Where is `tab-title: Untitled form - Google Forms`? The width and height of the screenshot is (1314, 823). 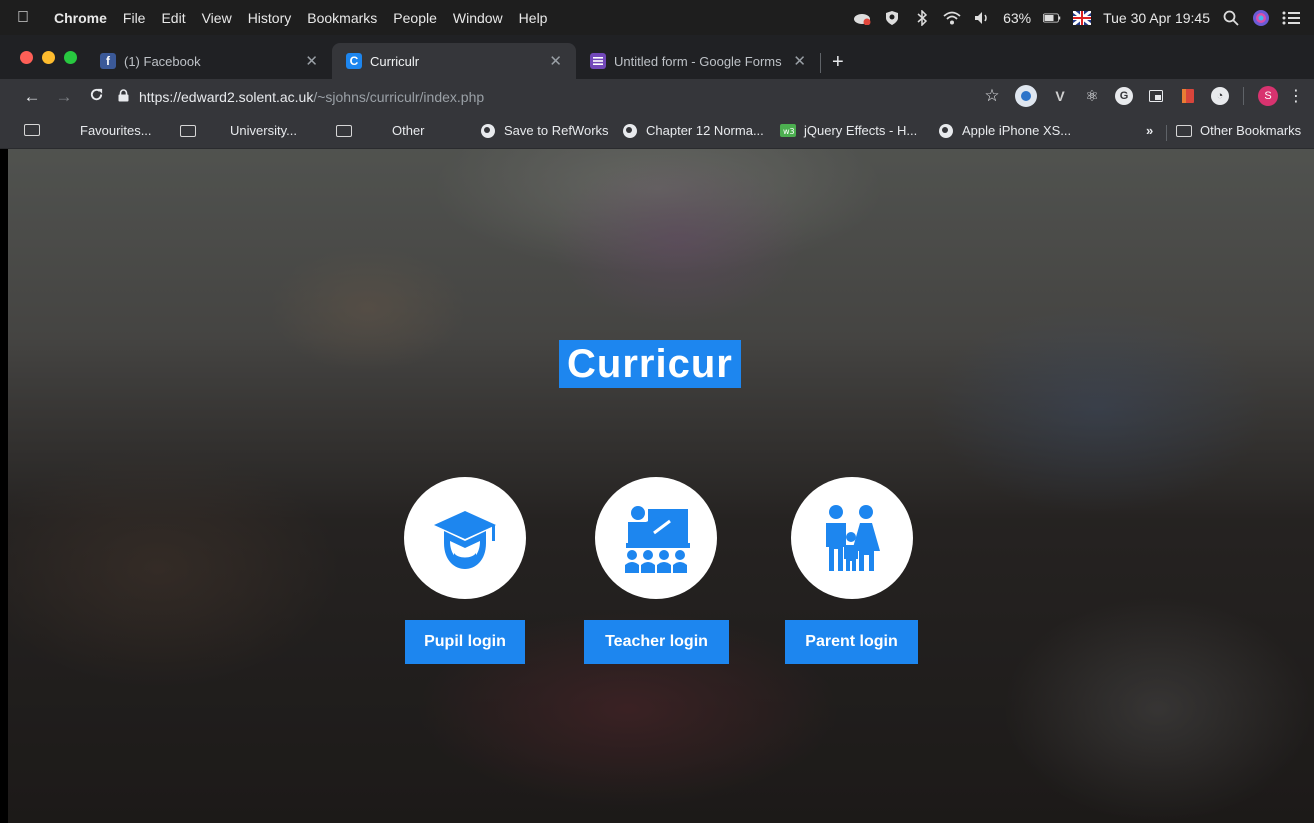 tab-title: Untitled form - Google Forms is located at coordinates (698, 61).